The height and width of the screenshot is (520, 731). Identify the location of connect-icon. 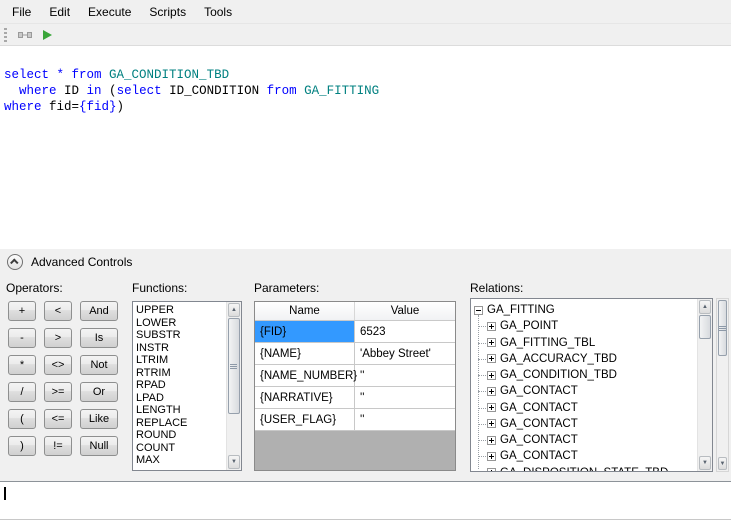
(25, 34).